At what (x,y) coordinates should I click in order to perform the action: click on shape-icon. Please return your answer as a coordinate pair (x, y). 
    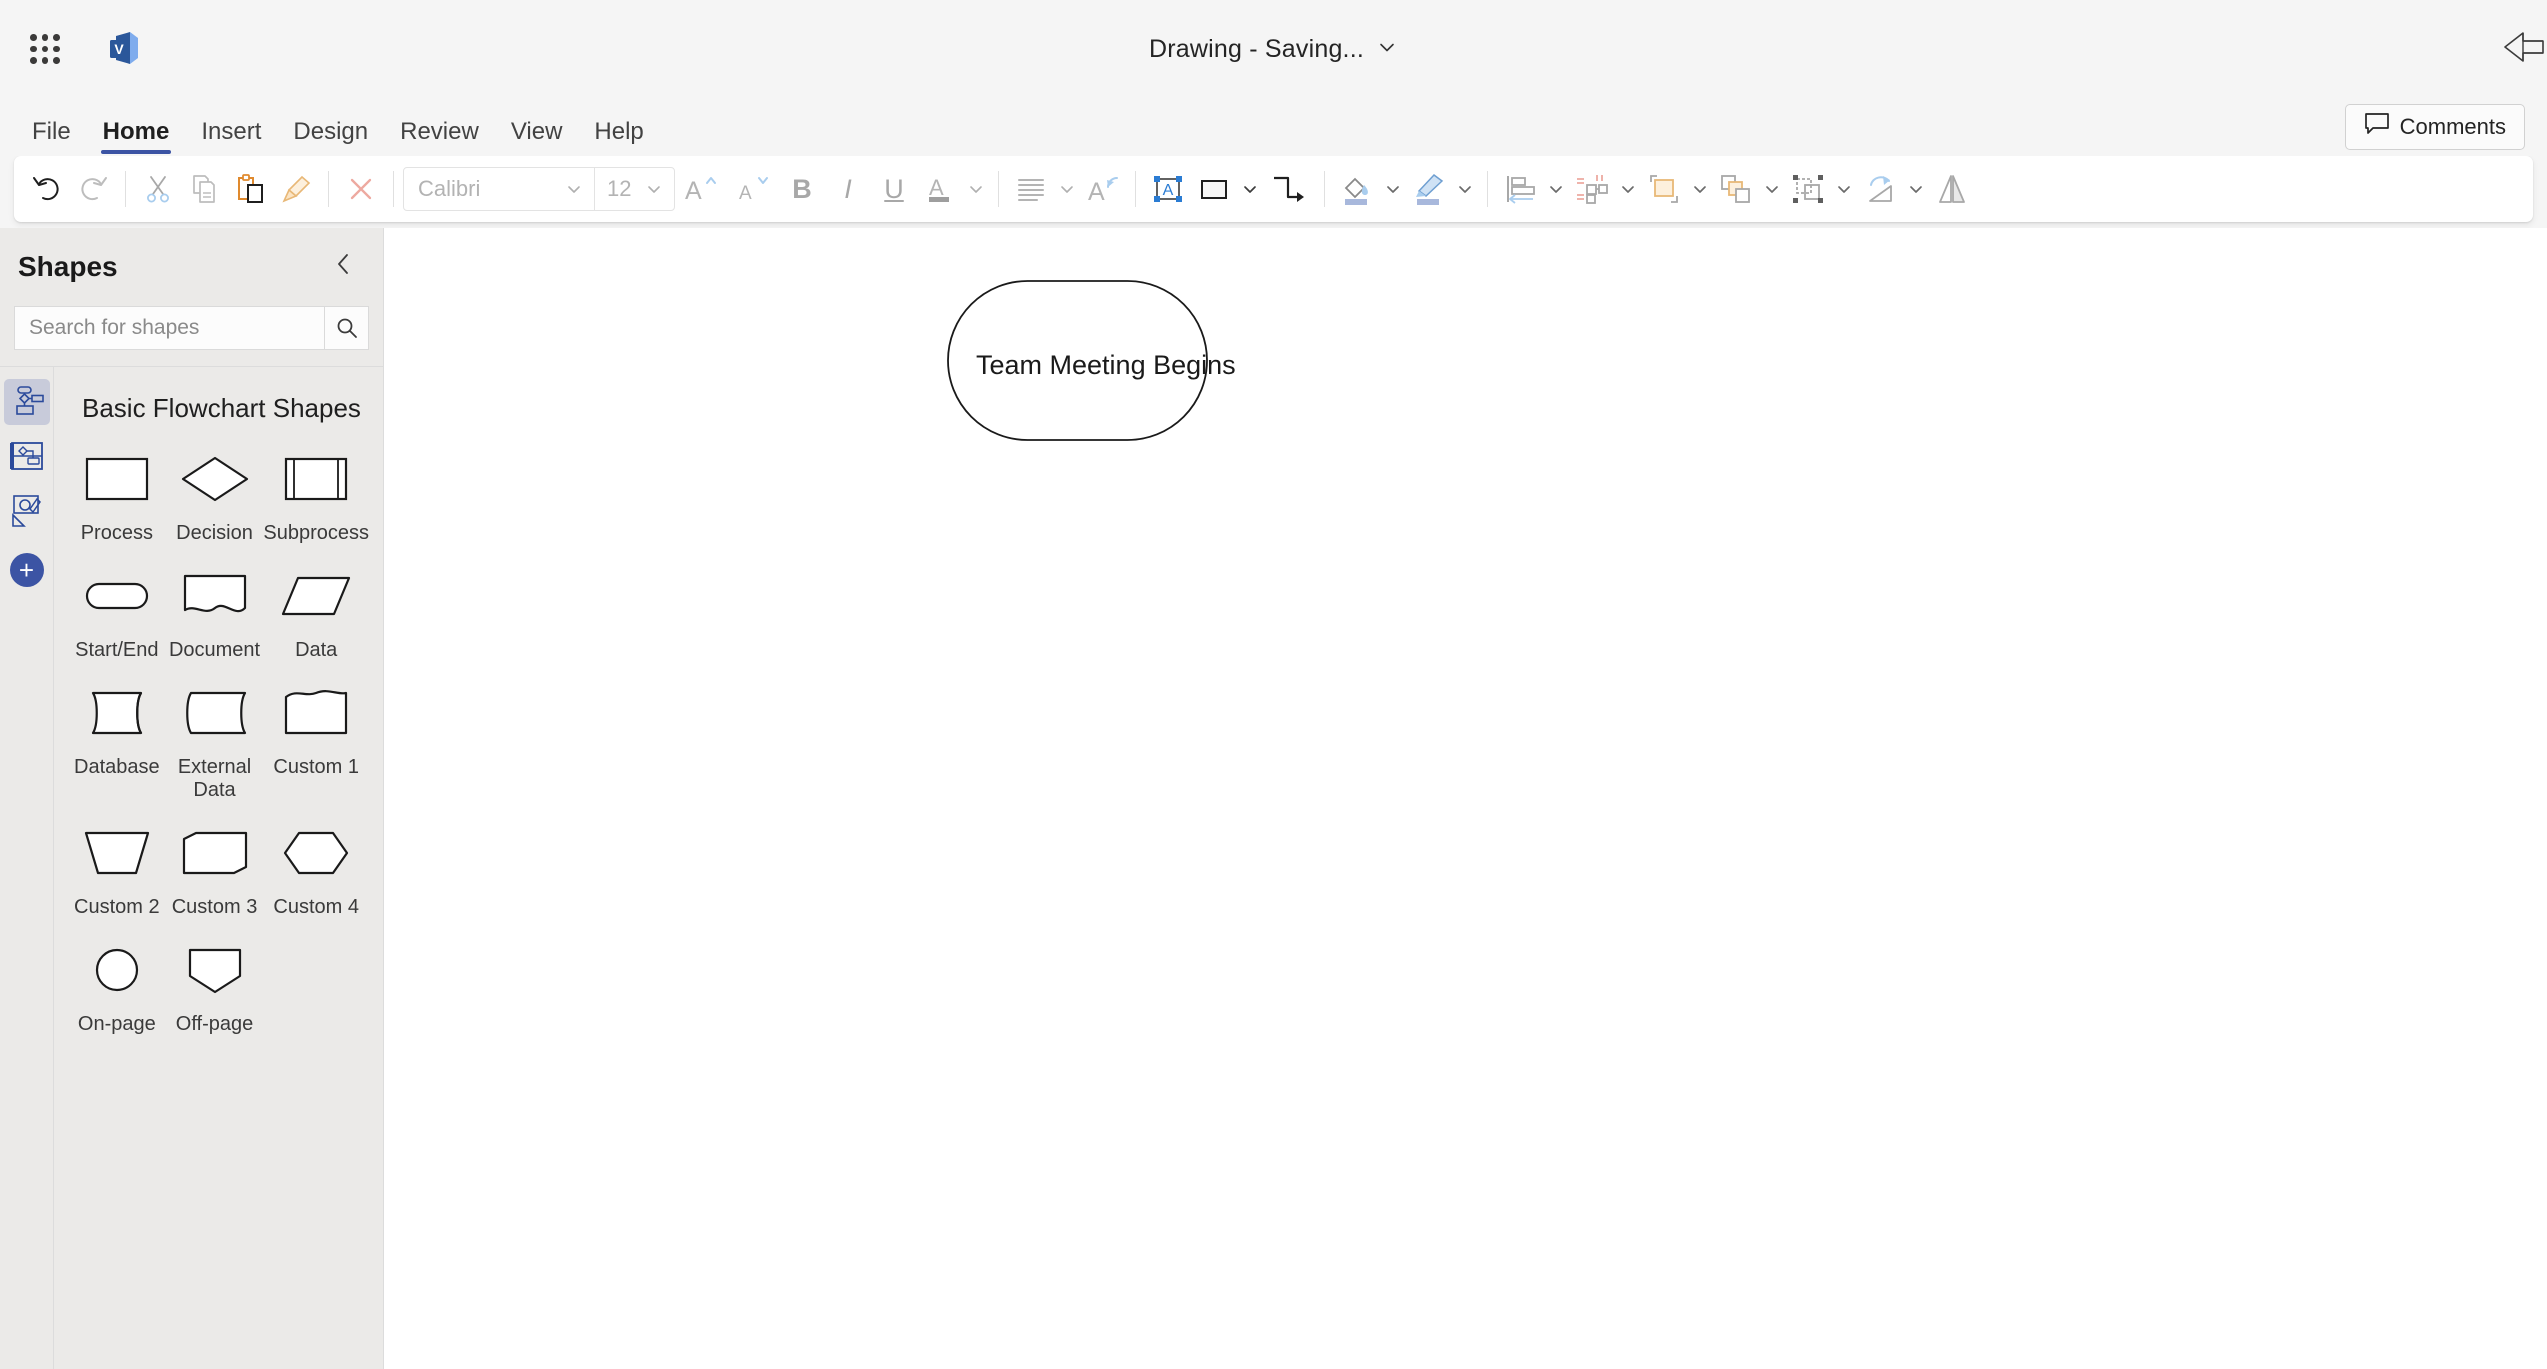
    Looking at the image, I should click on (1214, 189).